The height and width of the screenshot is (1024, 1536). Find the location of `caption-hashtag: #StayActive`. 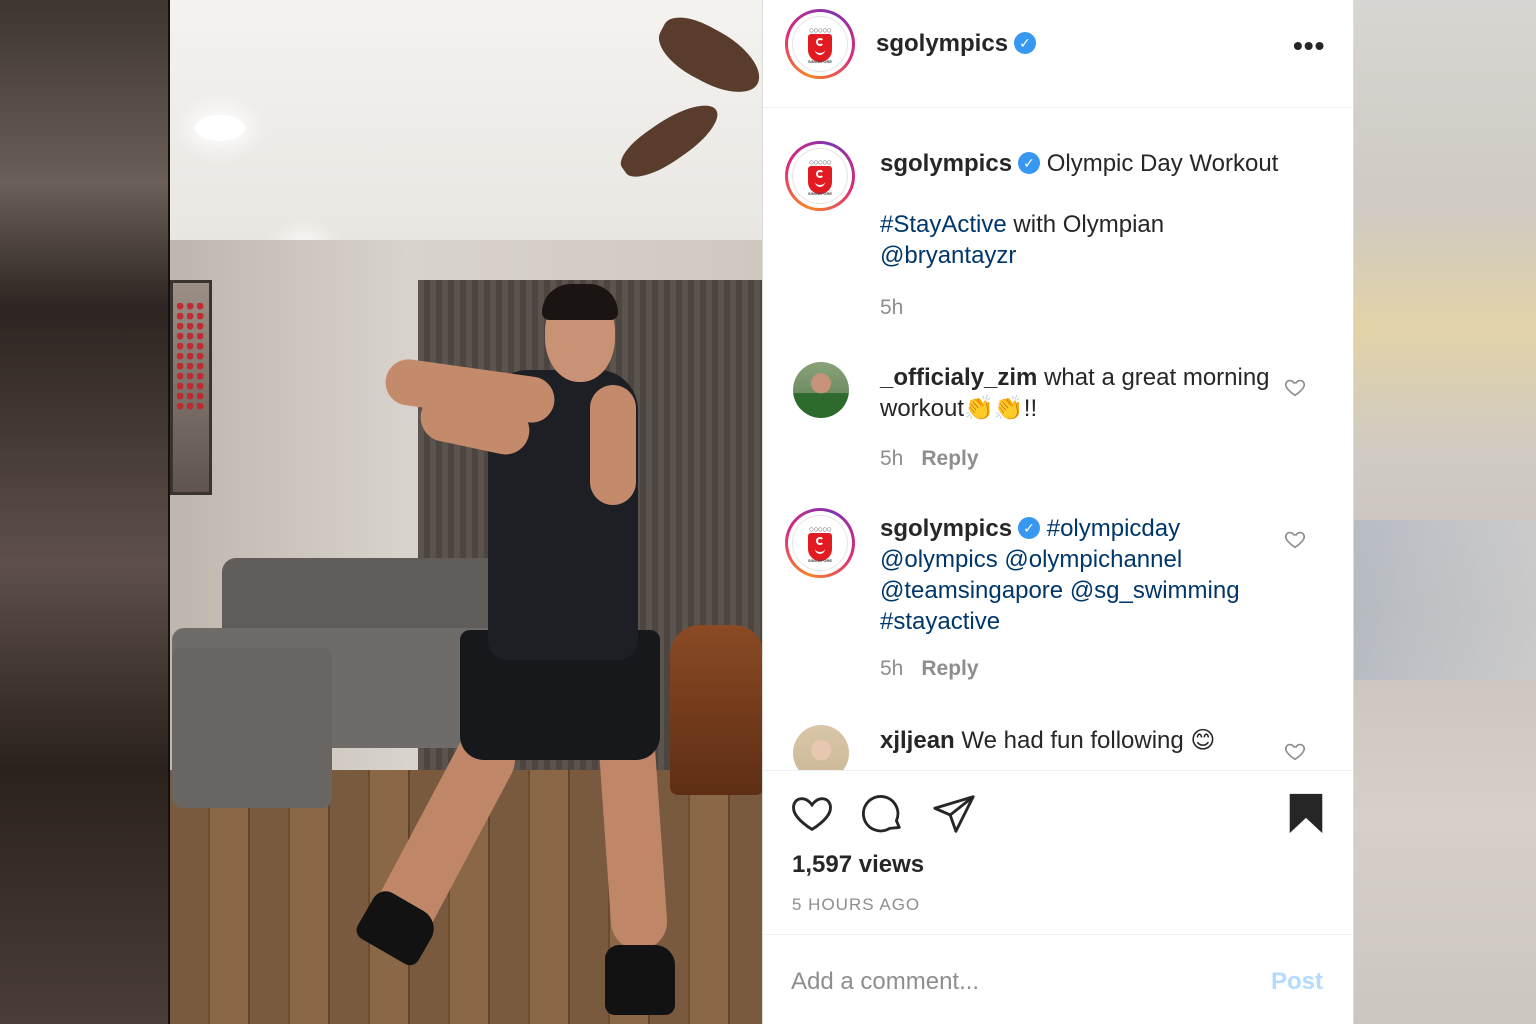

caption-hashtag: #StayActive is located at coordinates (943, 224).